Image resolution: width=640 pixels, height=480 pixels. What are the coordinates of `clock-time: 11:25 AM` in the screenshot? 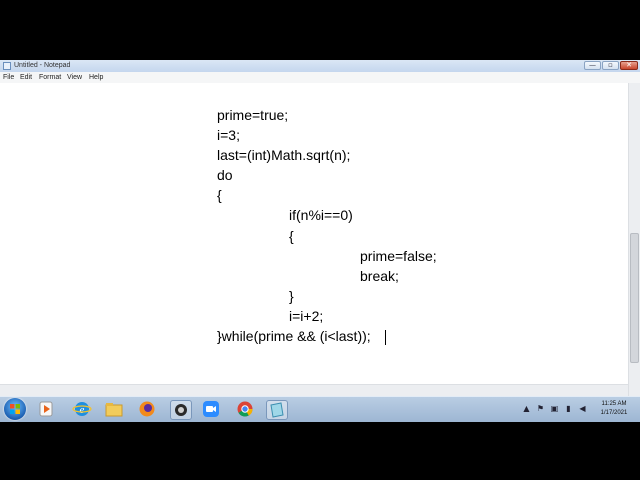 It's located at (614, 404).